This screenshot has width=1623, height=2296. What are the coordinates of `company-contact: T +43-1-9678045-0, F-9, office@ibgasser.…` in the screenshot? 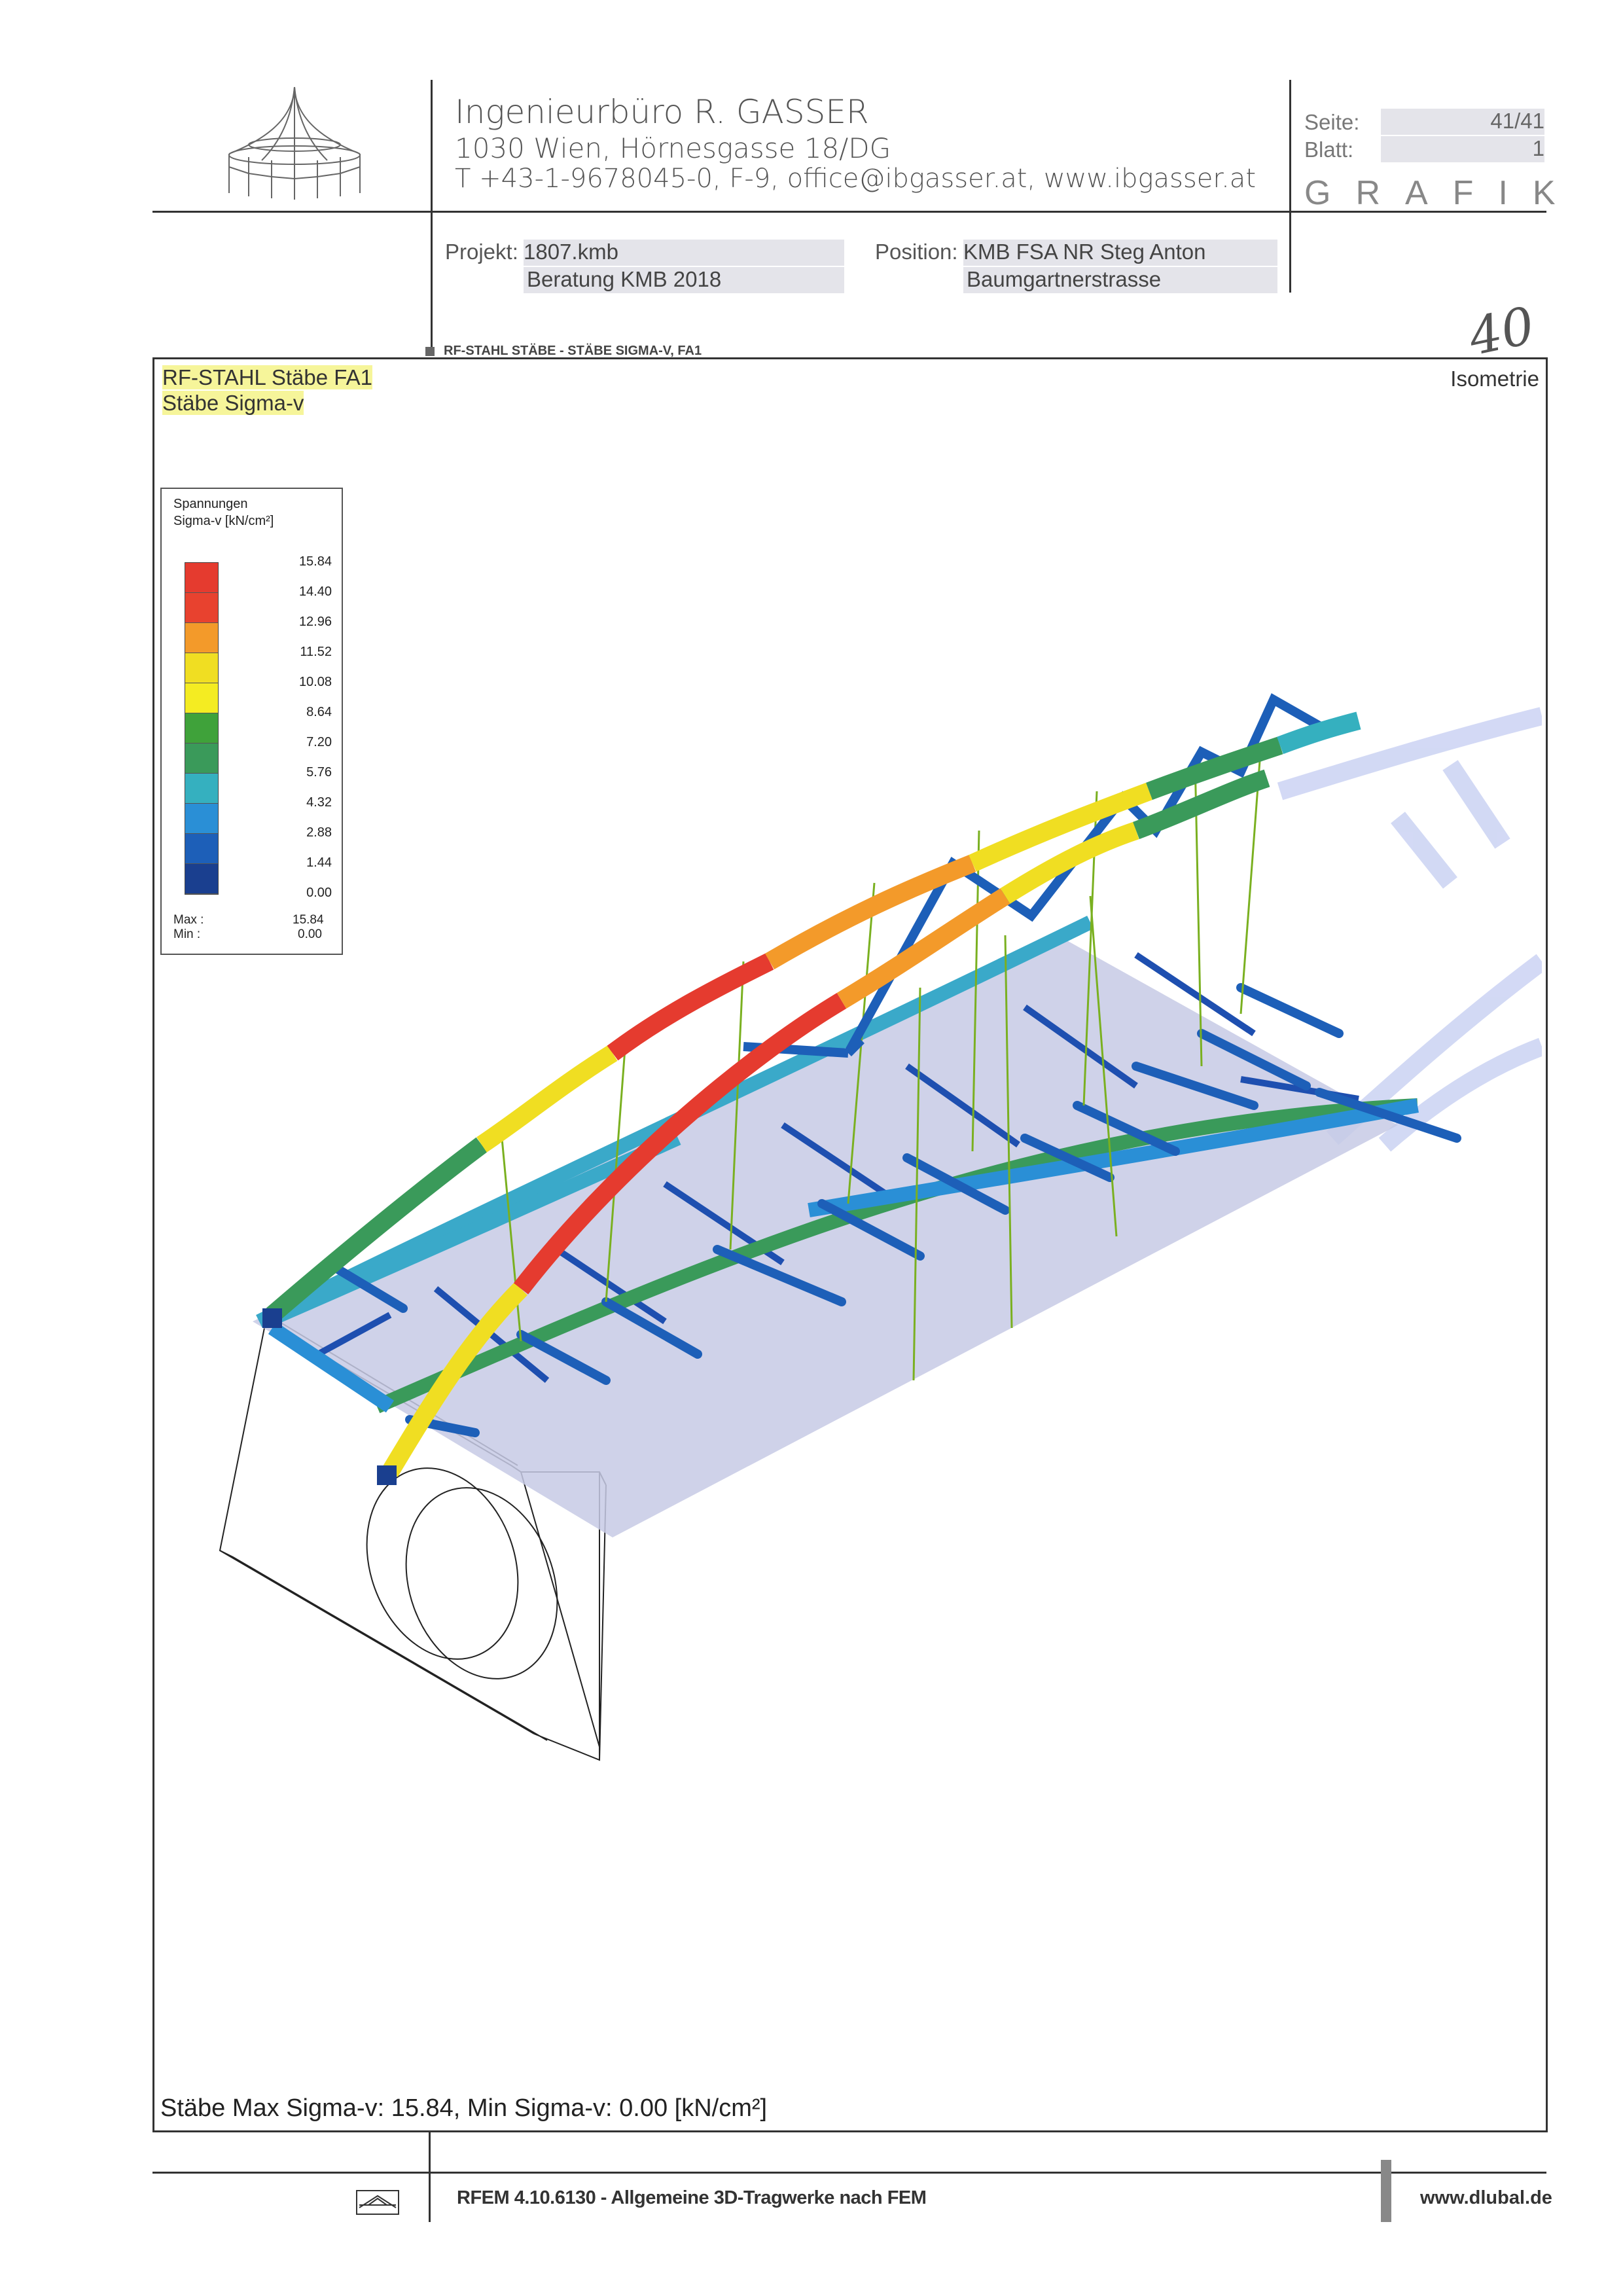 It's located at (856, 179).